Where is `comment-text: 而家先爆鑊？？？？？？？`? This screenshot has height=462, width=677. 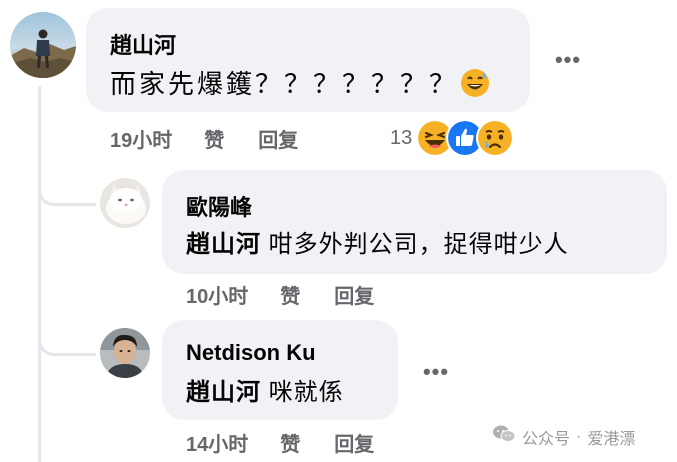 comment-text: 而家先爆鑊？？？？？？？ is located at coordinates (300, 84).